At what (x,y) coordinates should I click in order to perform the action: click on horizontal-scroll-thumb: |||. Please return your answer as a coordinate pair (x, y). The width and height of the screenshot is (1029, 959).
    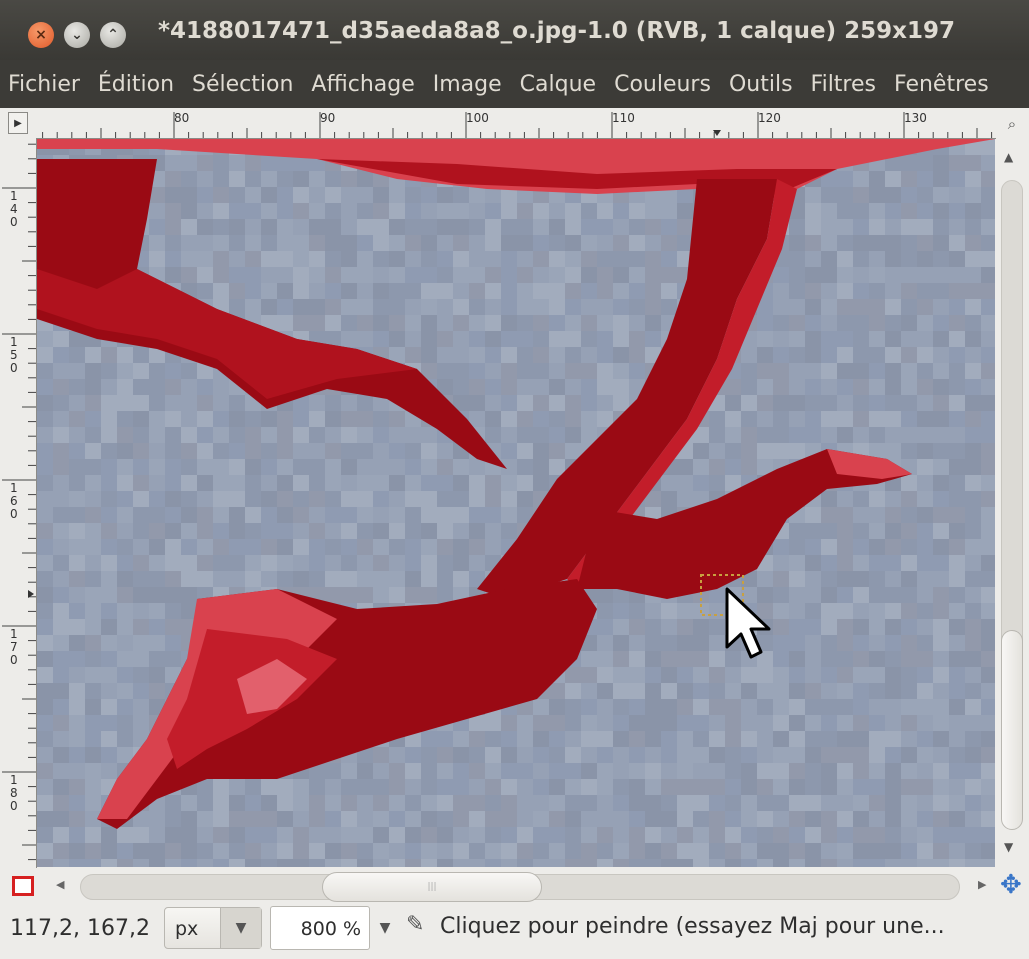
    Looking at the image, I should click on (432, 887).